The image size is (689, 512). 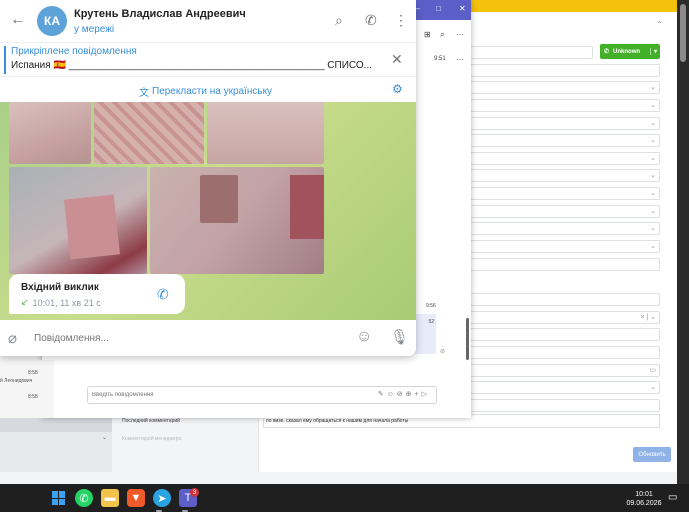 I want to click on teams-chat-list: 8:58 й Леонидович 8:58, so click(x=27, y=389).